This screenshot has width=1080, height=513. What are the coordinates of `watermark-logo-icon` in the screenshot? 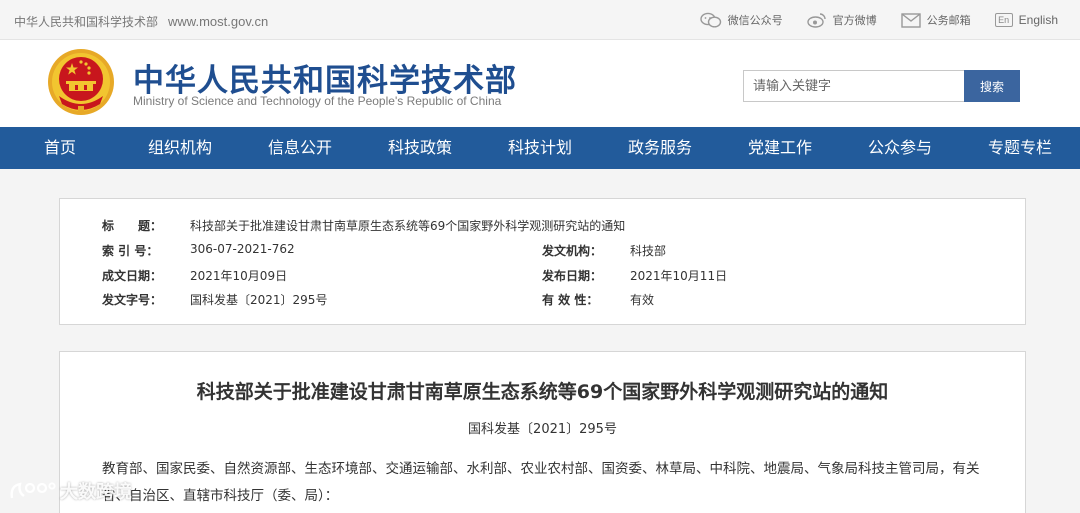 It's located at (33, 490).